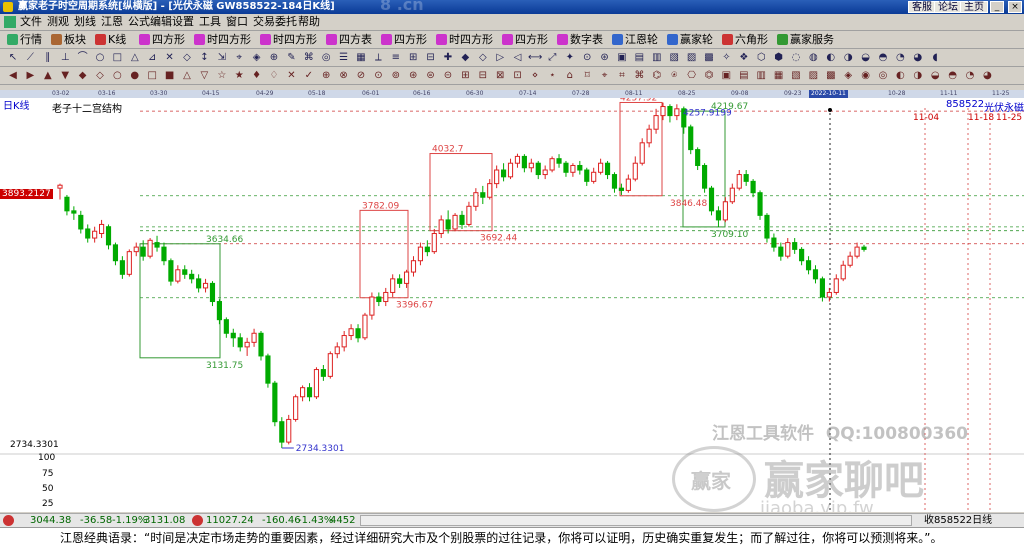  Describe the element at coordinates (796, 57) in the screenshot. I see `tb2-tool-icon-45: ◌` at that location.